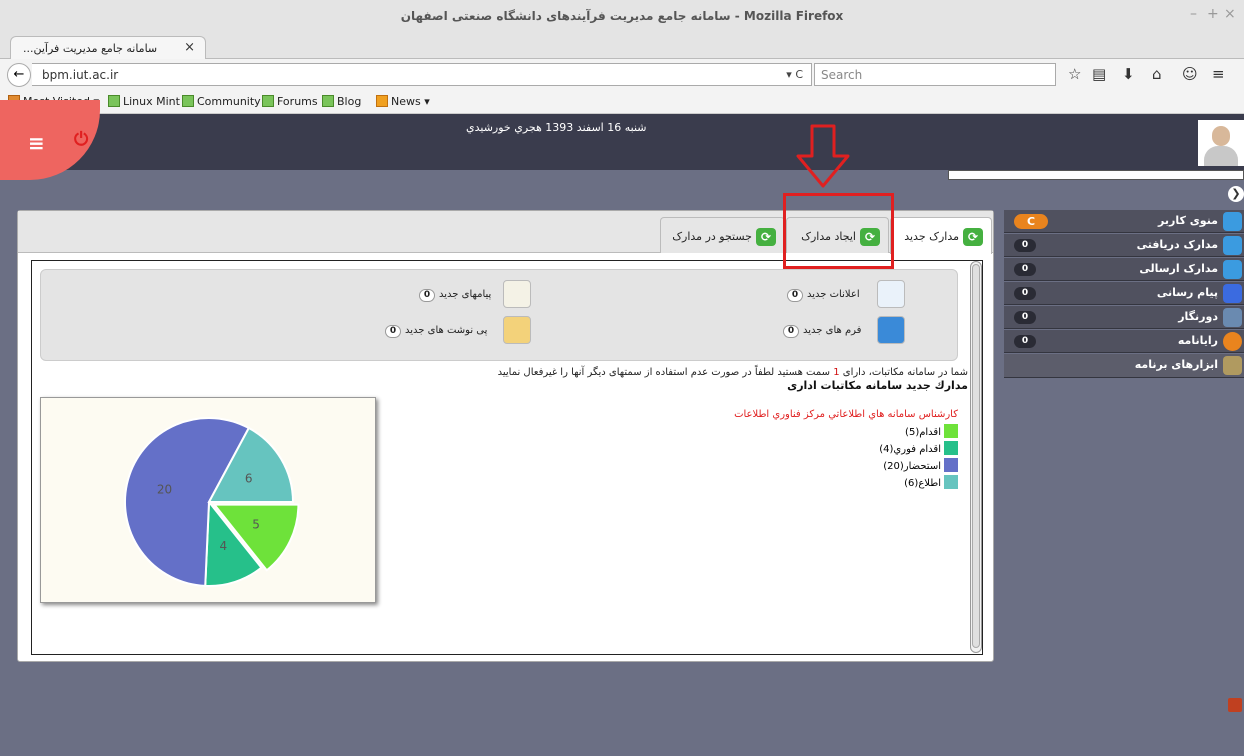  I want to click on reading-list-icon: ▤, so click(1099, 74).